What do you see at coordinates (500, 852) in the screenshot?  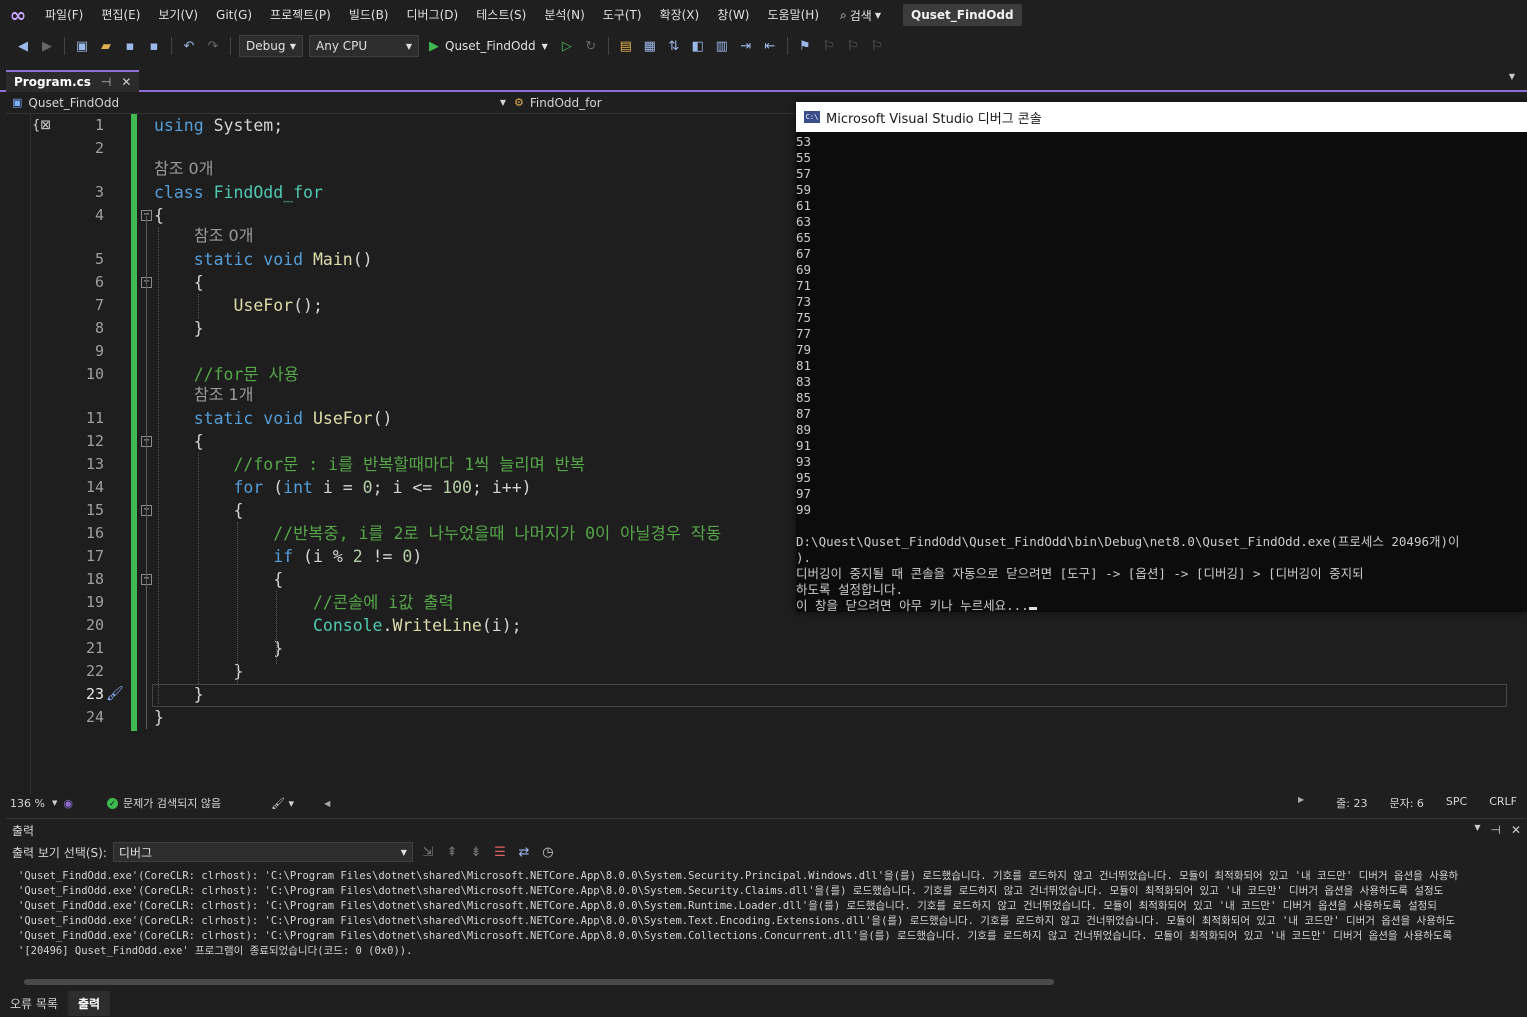 I see `clear-all-icon: ☰` at bounding box center [500, 852].